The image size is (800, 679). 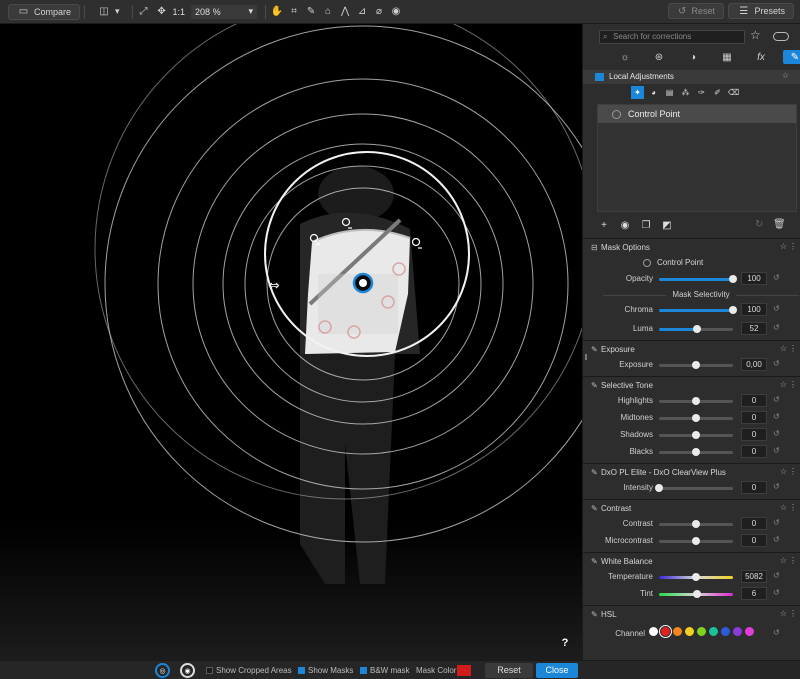 What do you see at coordinates (754, 451) in the screenshot?
I see `blacks-value: 0` at bounding box center [754, 451].